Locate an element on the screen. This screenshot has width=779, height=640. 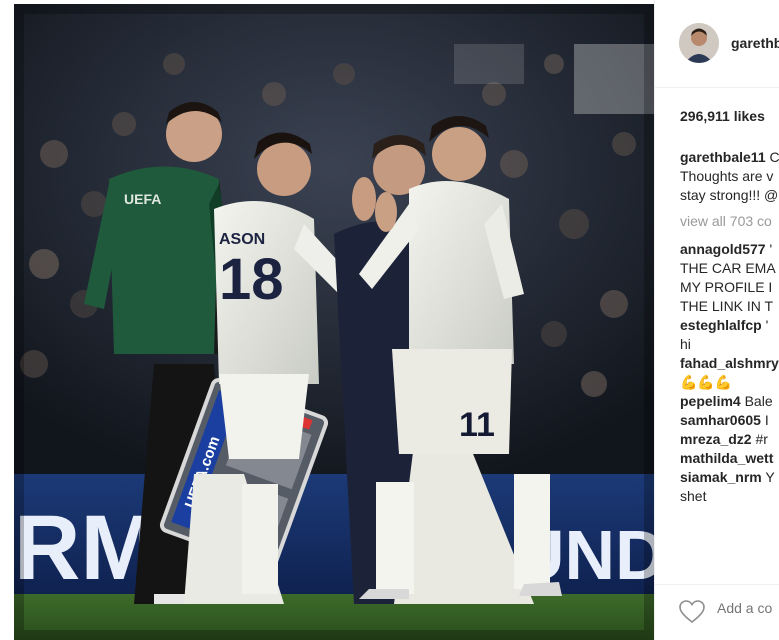
comment-item: mreza_dz2 #r is located at coordinates (729, 439).